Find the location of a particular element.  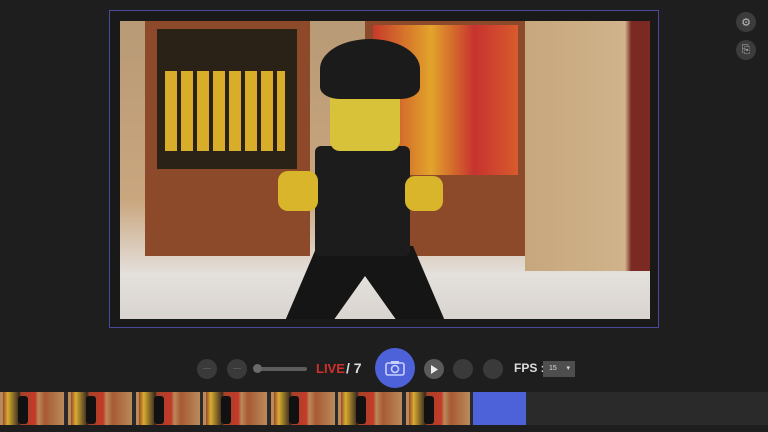

camera-icon is located at coordinates (395, 368).